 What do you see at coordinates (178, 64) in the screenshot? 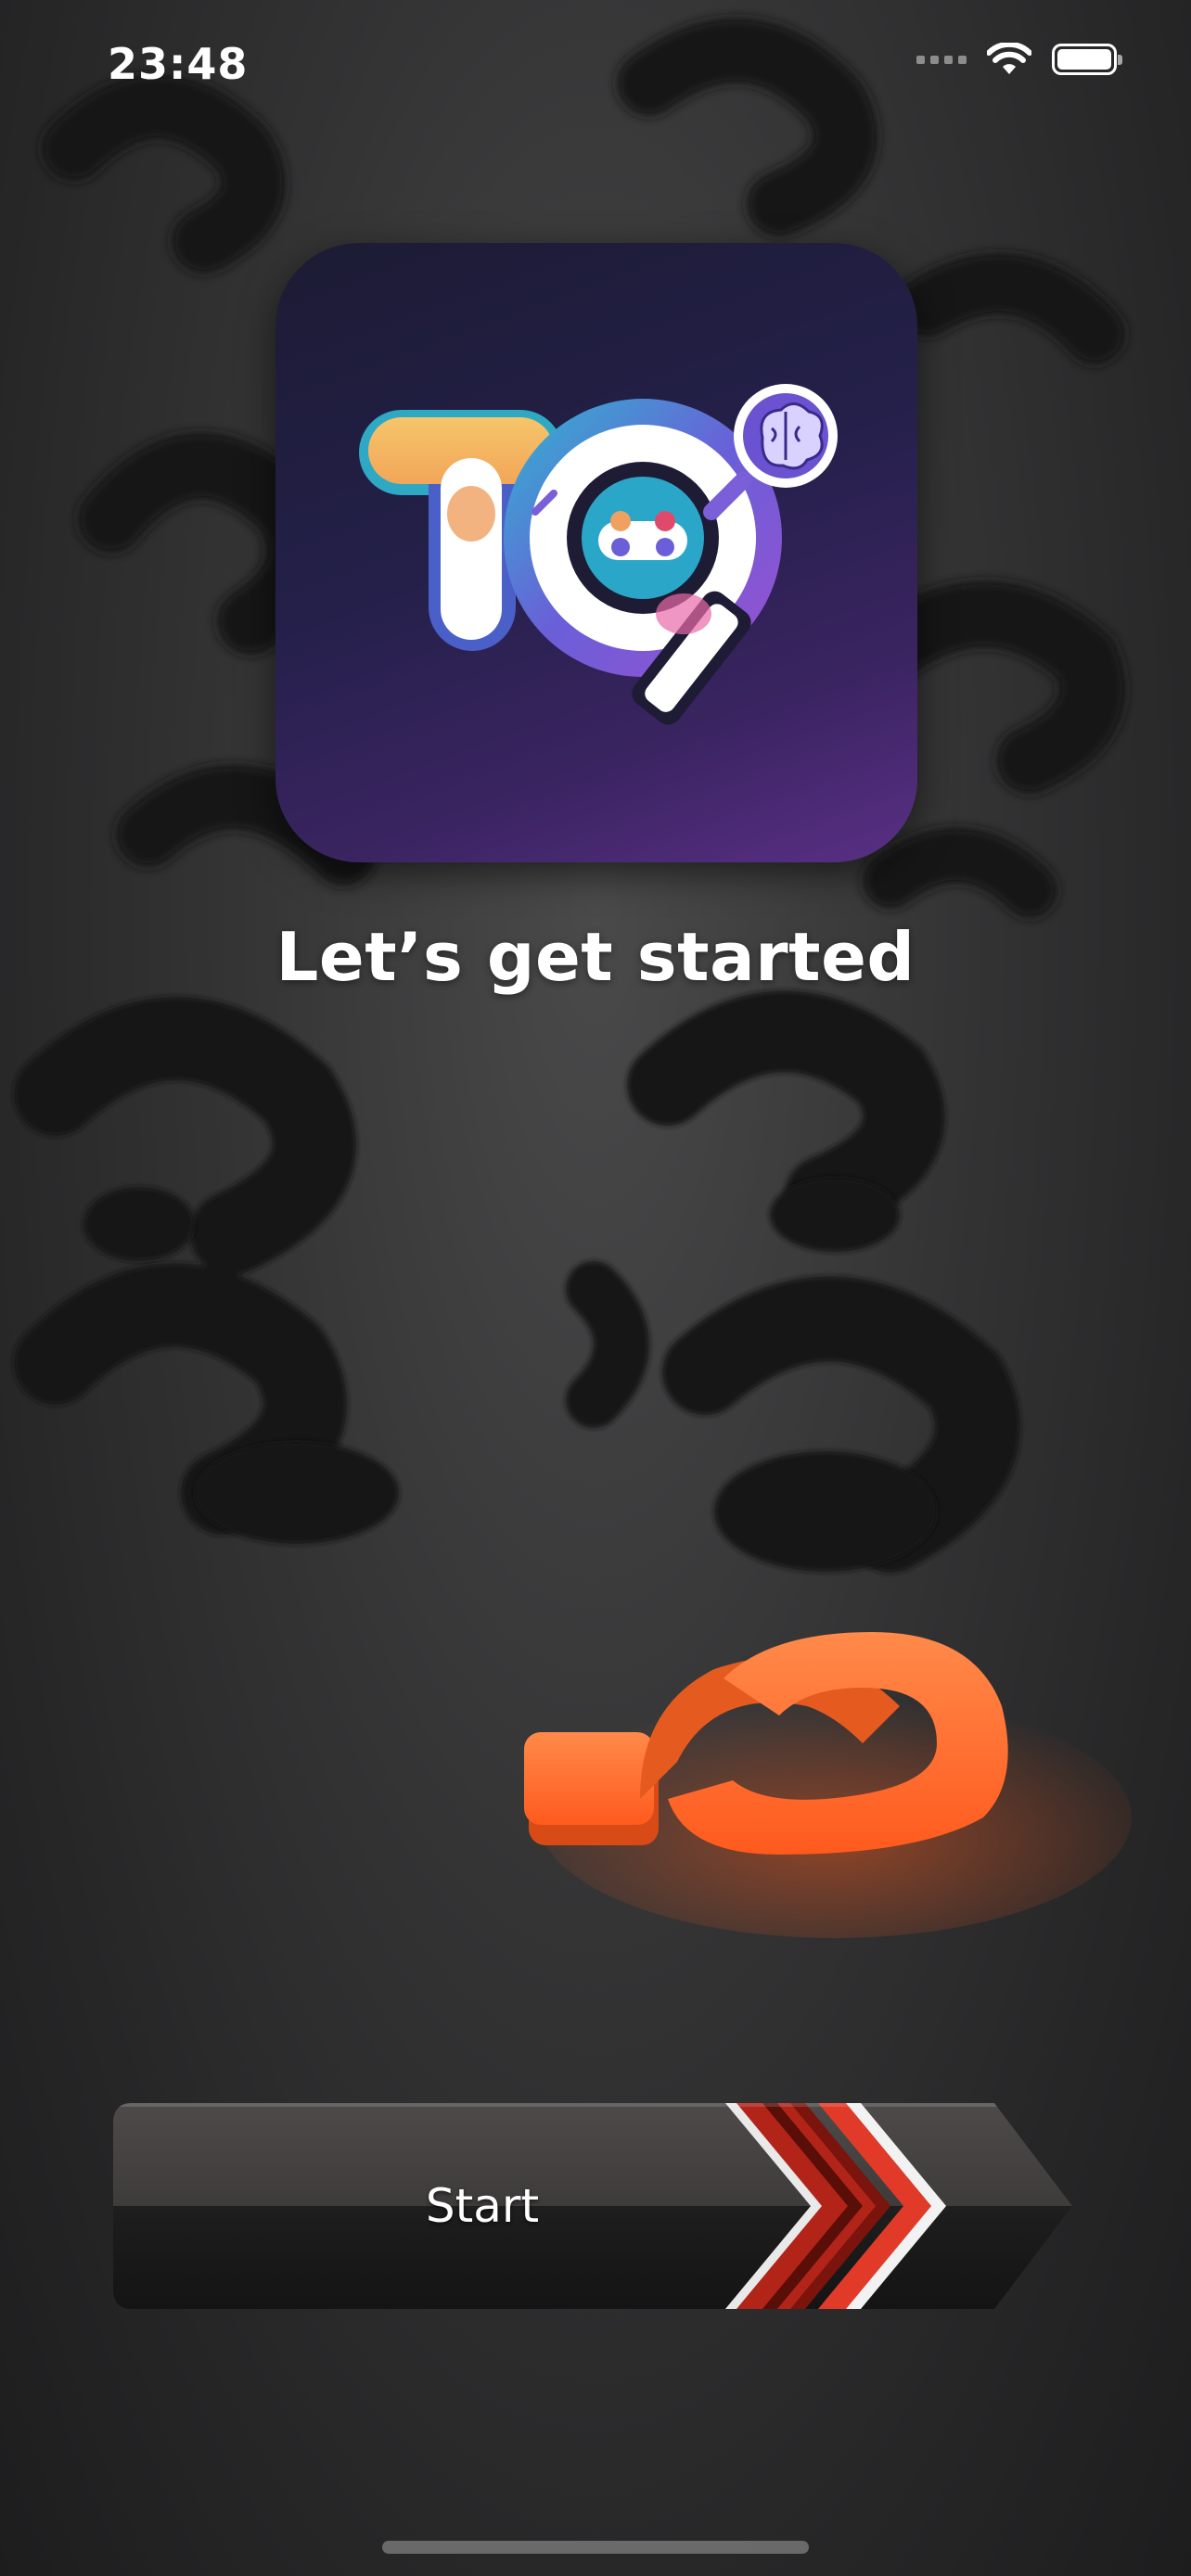
I see `status-time: 23:48` at bounding box center [178, 64].